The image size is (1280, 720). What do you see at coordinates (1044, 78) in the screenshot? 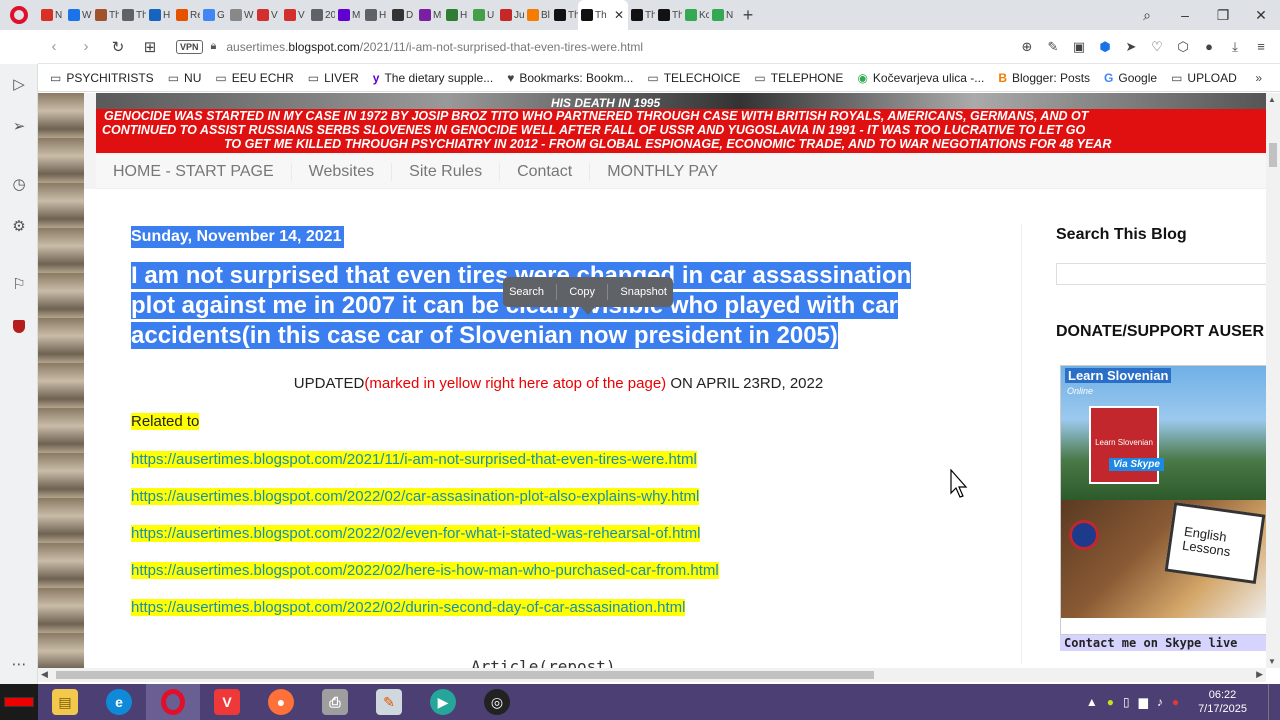
I see `bookmark-item: B Blogger: Posts` at bounding box center [1044, 78].